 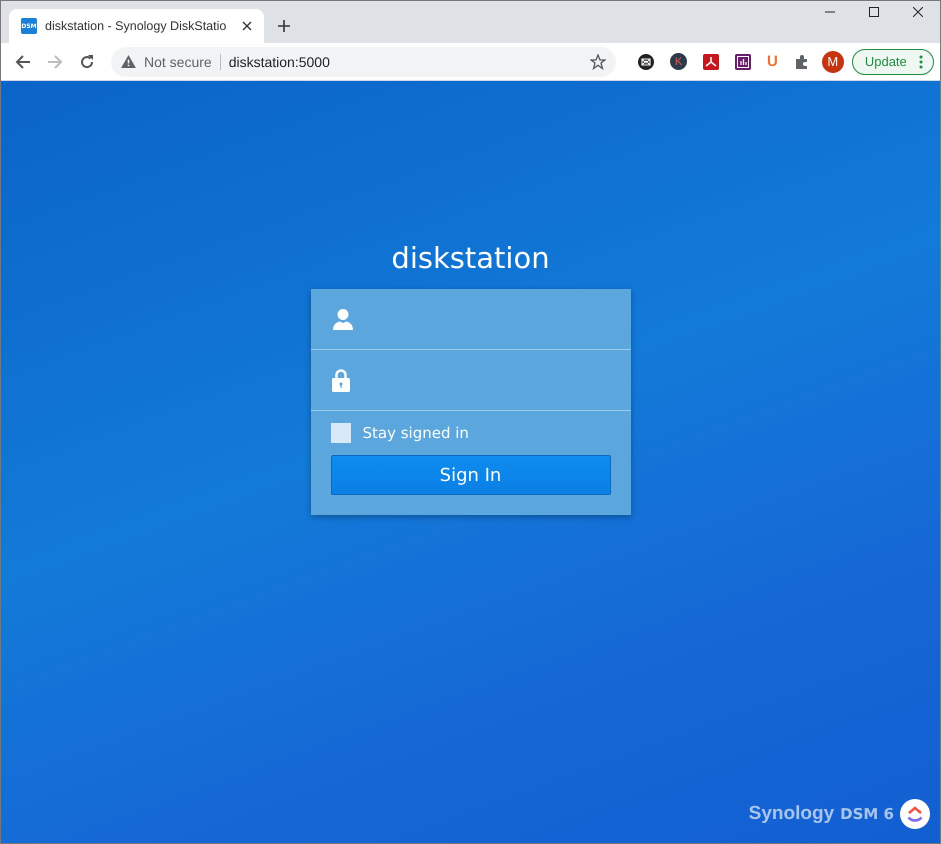 I want to click on stay-signed-in-label: Stay signed in, so click(x=415, y=433).